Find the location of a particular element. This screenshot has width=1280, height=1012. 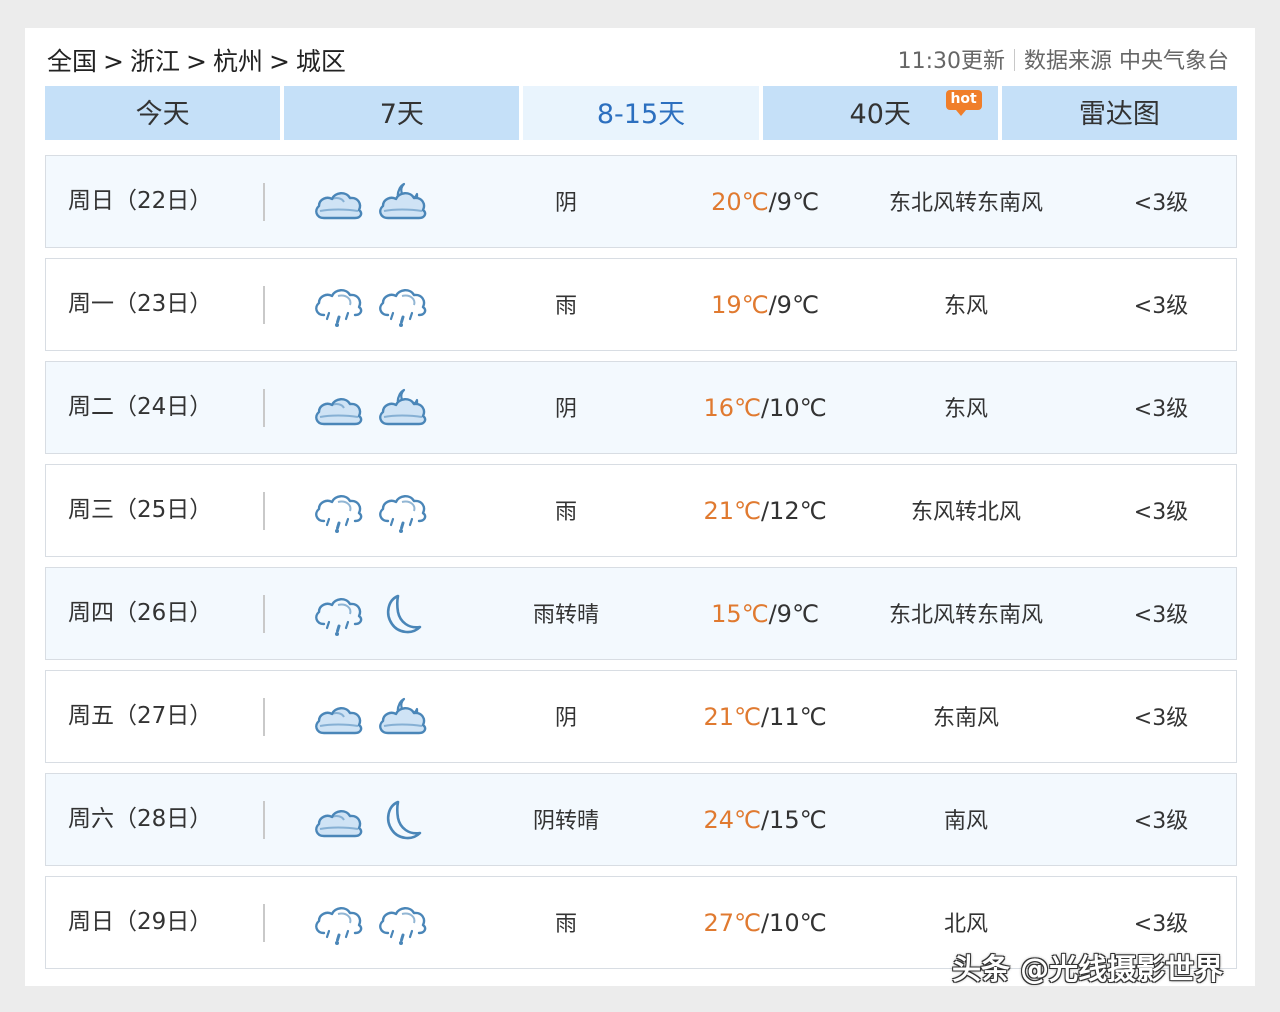

tab-label: 40天 is located at coordinates (880, 114).